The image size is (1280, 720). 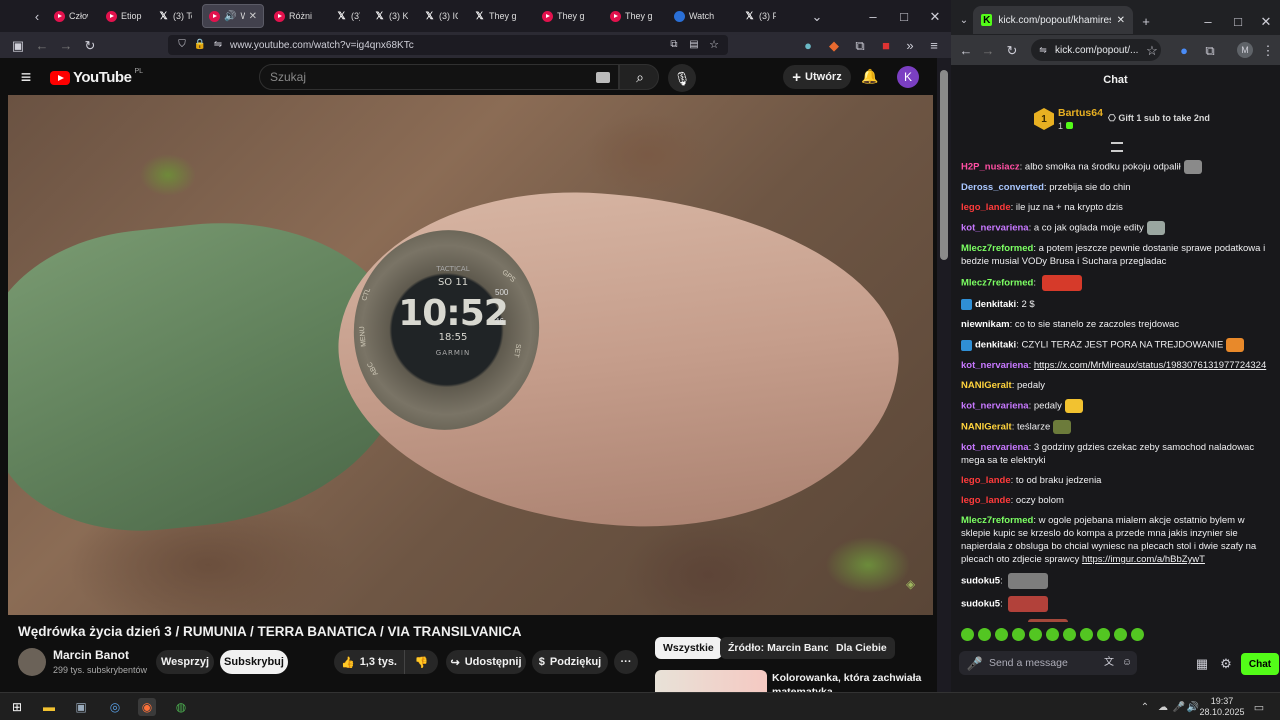 I want to click on firefox-tab: Etiopi, so click(x=124, y=16).